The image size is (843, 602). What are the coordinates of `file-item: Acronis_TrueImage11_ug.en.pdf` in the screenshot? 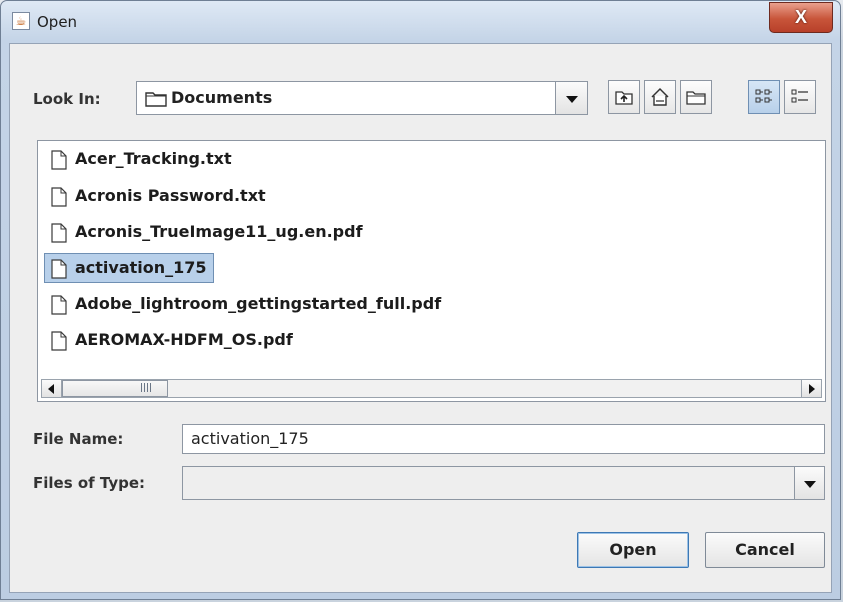 It's located at (207, 232).